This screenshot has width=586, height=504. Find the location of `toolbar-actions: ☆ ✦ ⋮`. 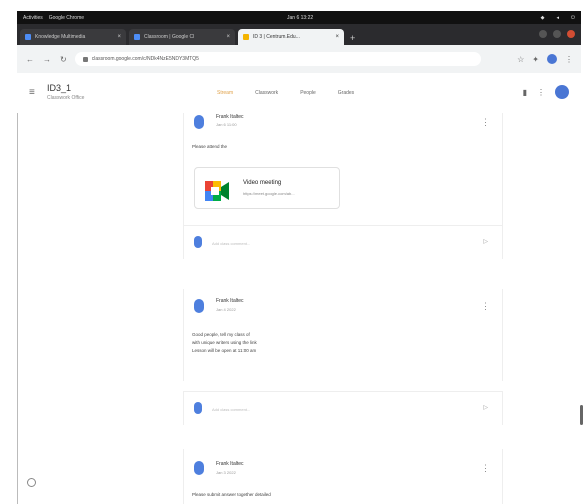

toolbar-actions: ☆ ✦ ⋮ is located at coordinates (545, 59).